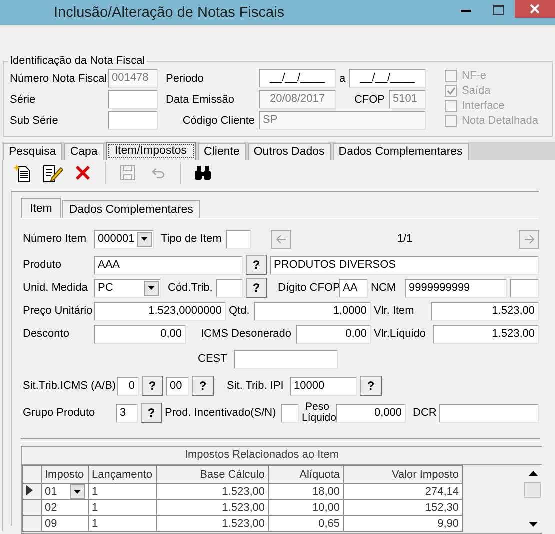 The width and height of the screenshot is (555, 534). Describe the element at coordinates (403, 475) in the screenshot. I see `column-header: Valor Imposto` at that location.